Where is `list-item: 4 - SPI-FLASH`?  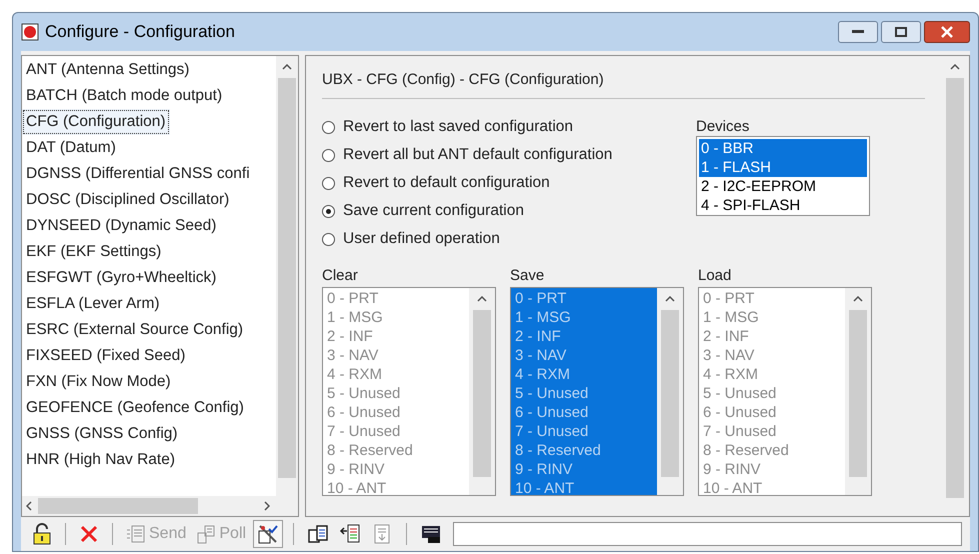
list-item: 4 - SPI-FLASH is located at coordinates (783, 205).